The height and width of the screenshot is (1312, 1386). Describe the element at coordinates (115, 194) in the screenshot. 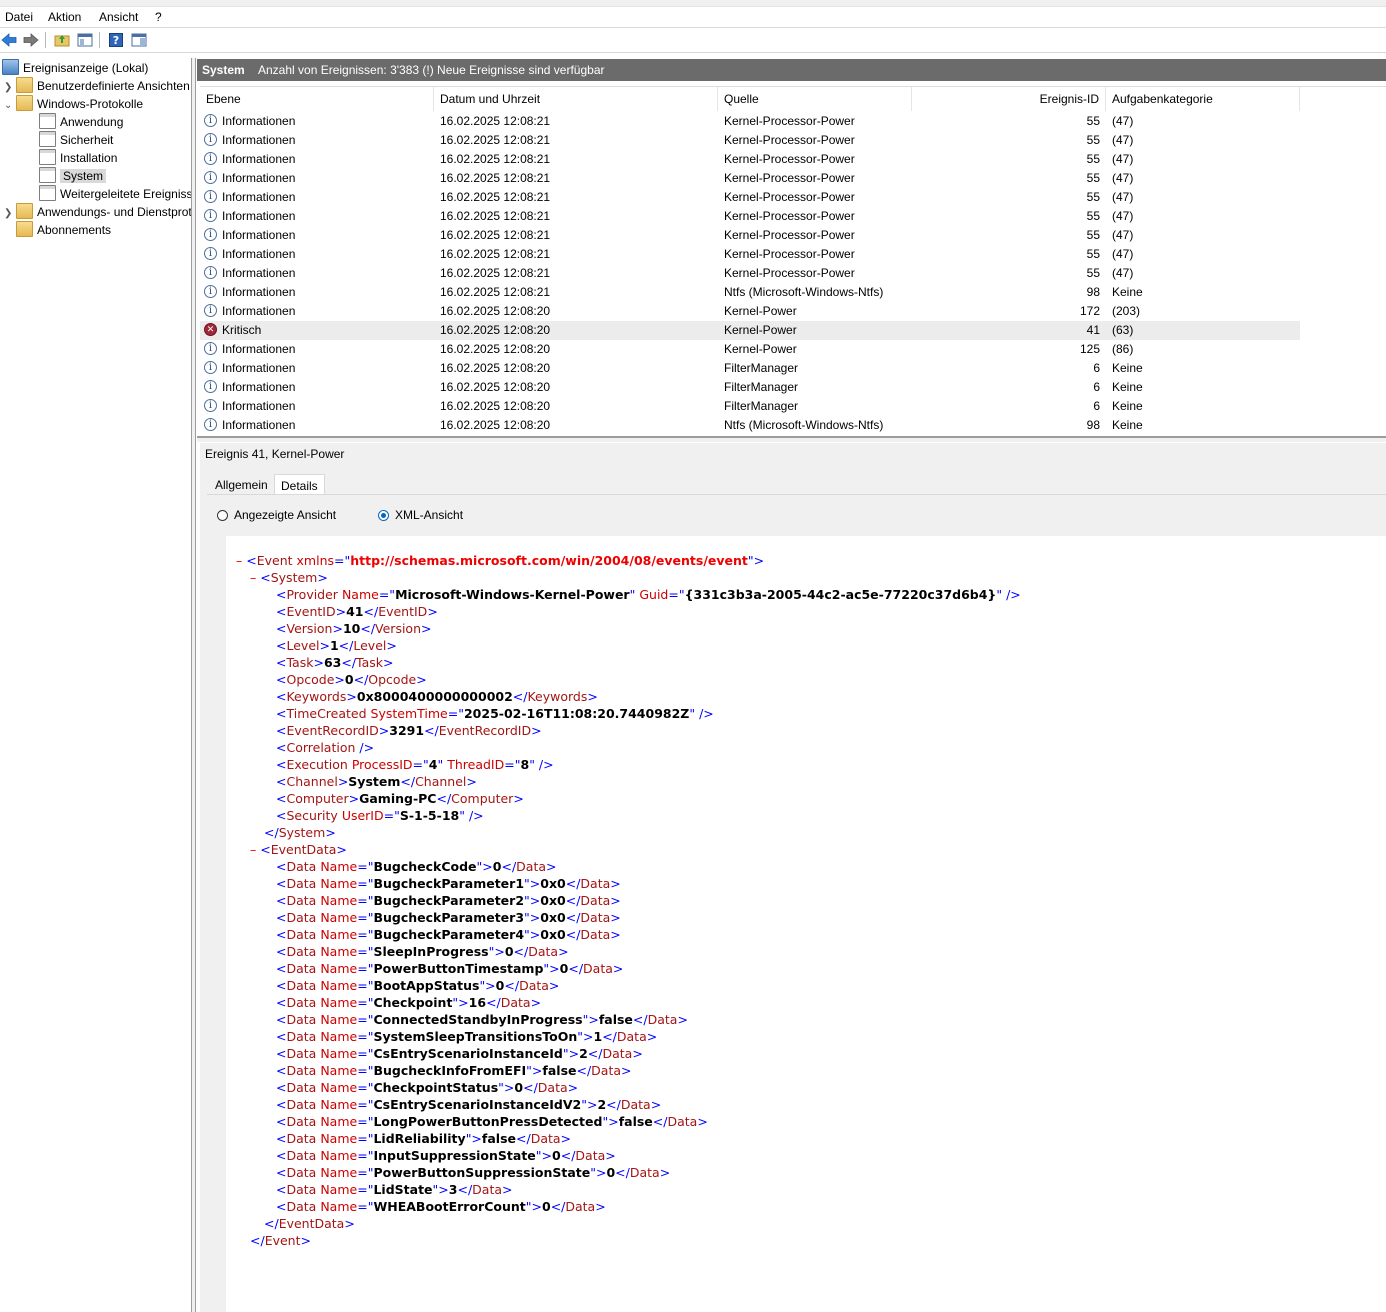

I see `tree-item-forwarded-events: Weitergeleitete Ereignisse` at that location.